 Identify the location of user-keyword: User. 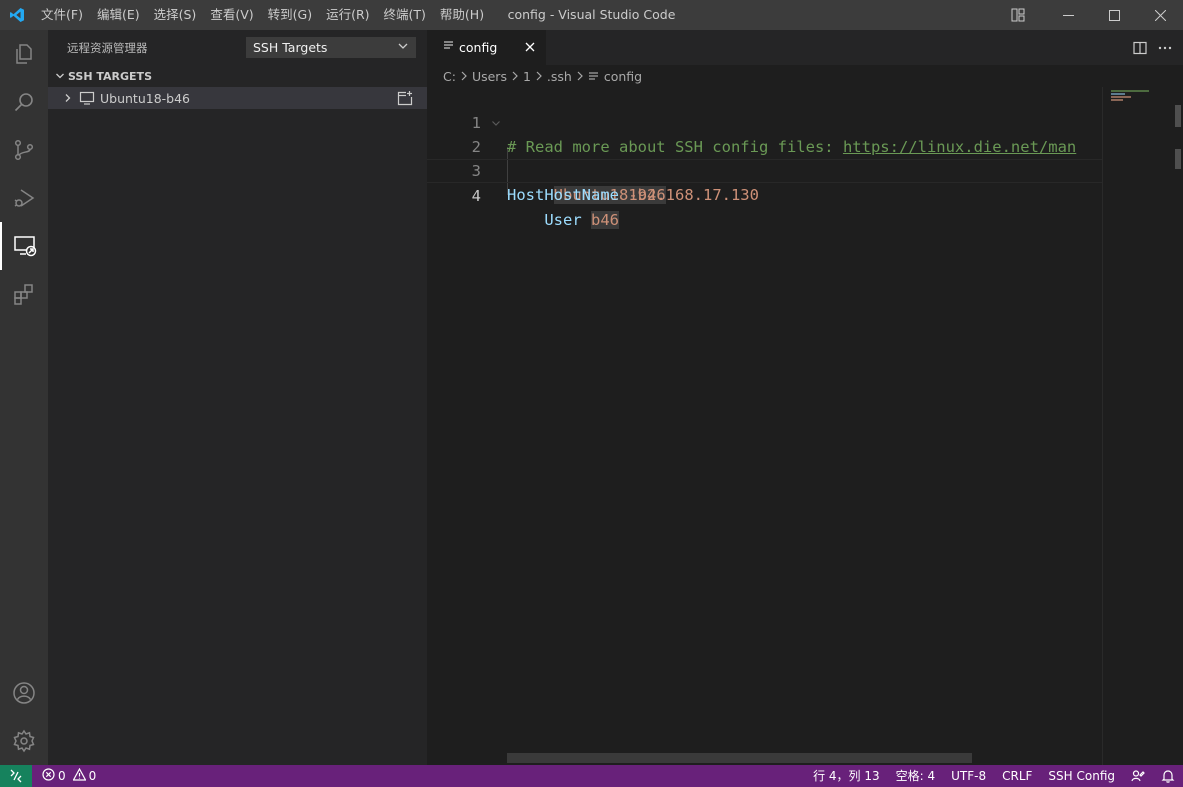
(563, 220).